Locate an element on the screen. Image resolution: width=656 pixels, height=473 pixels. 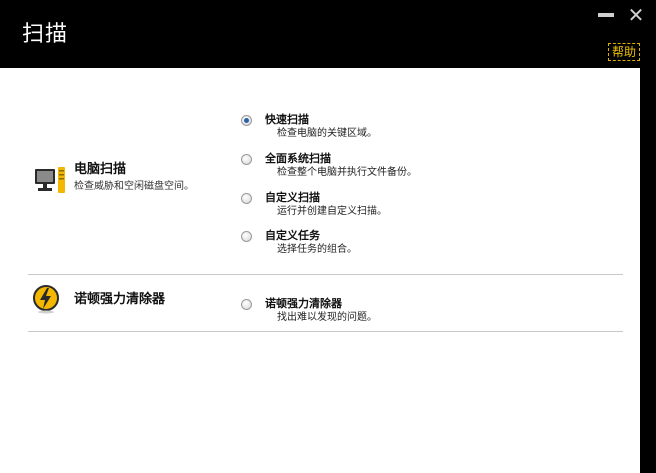
power-eraser-icon is located at coordinates (46, 299).